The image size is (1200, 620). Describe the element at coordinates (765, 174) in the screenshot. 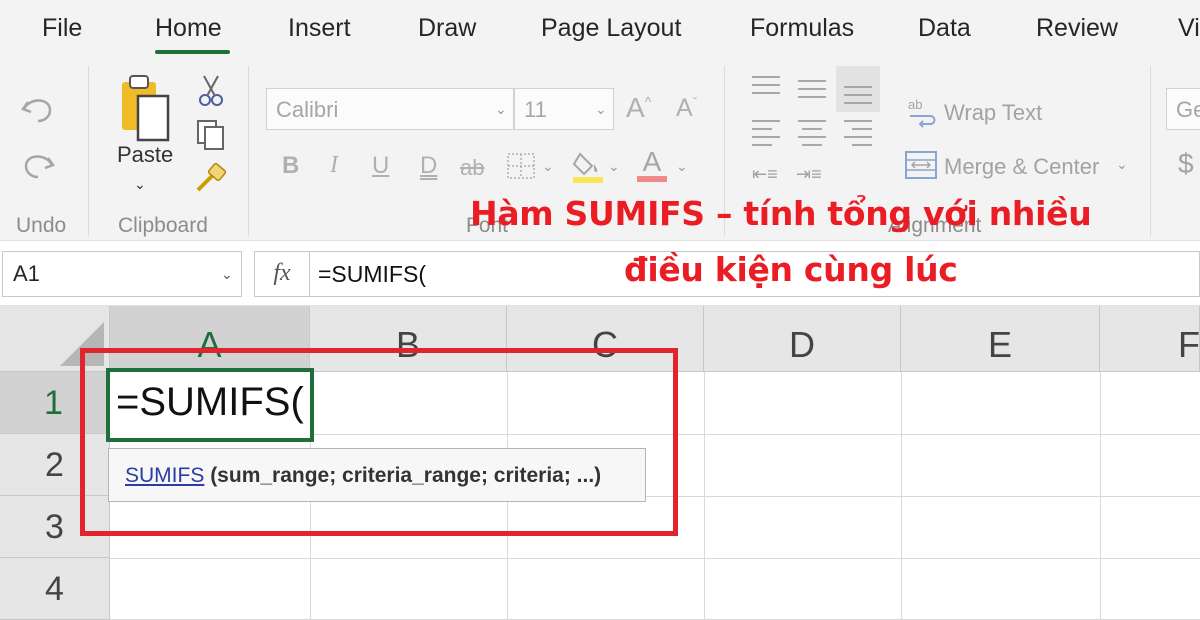

I see `decrease-indent-icon: ⇤≡` at that location.